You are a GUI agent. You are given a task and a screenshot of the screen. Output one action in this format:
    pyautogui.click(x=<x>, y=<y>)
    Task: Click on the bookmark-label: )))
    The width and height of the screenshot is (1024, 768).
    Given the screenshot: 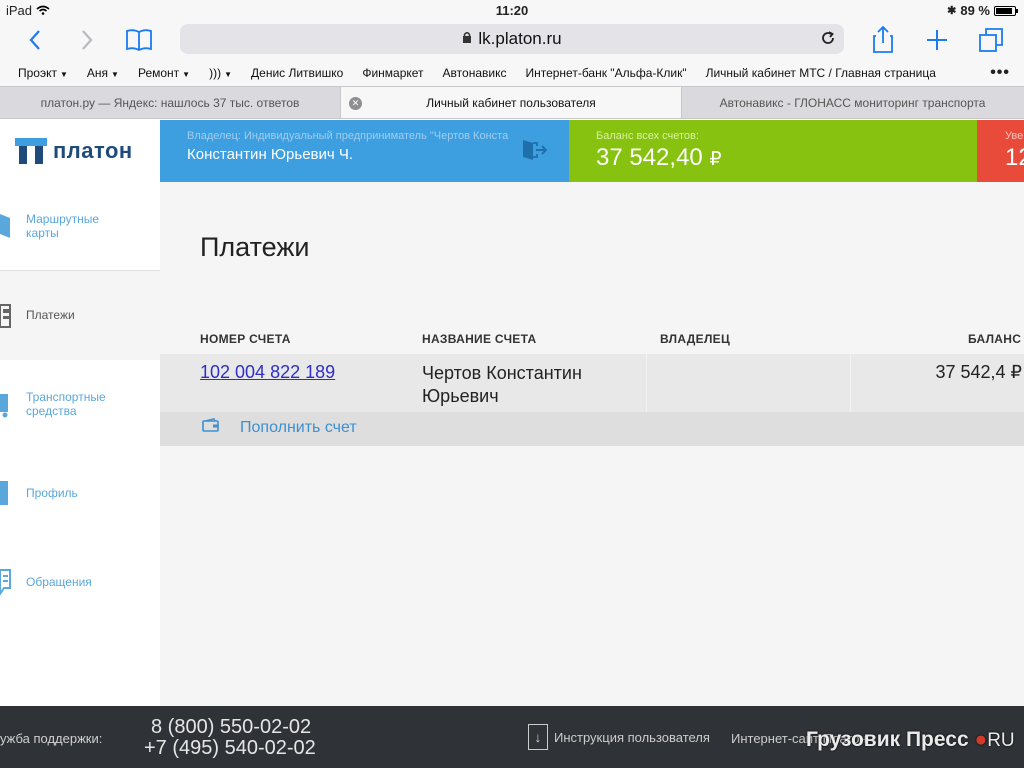 What is the action you would take?
    pyautogui.click(x=215, y=73)
    